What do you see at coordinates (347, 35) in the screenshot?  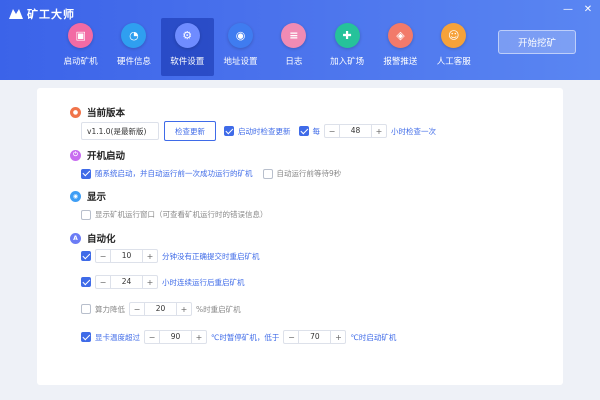 I see `join-icon: ✚` at bounding box center [347, 35].